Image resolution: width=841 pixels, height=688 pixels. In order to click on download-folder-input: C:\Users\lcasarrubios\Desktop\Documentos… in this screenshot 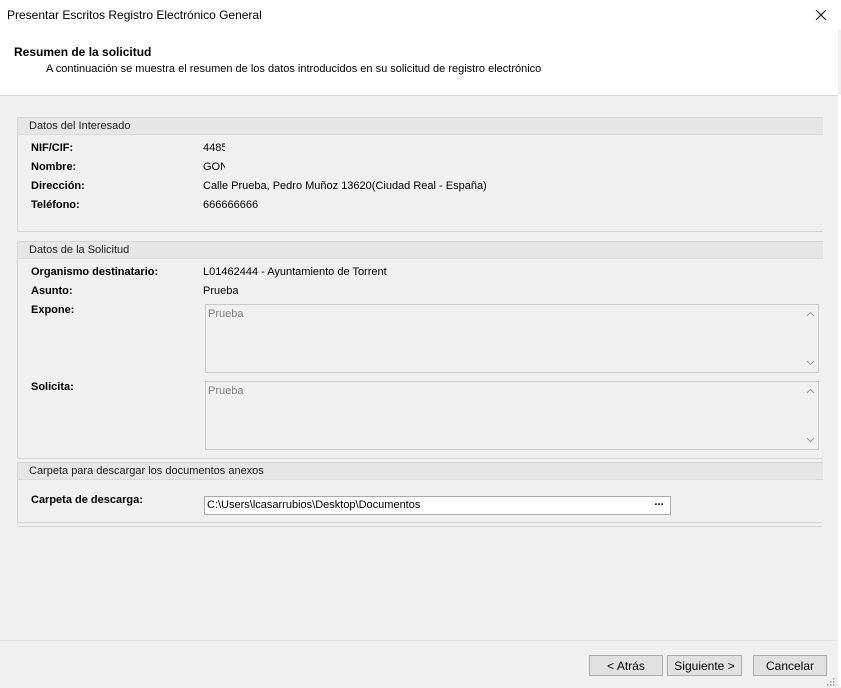, I will do `click(437, 505)`.